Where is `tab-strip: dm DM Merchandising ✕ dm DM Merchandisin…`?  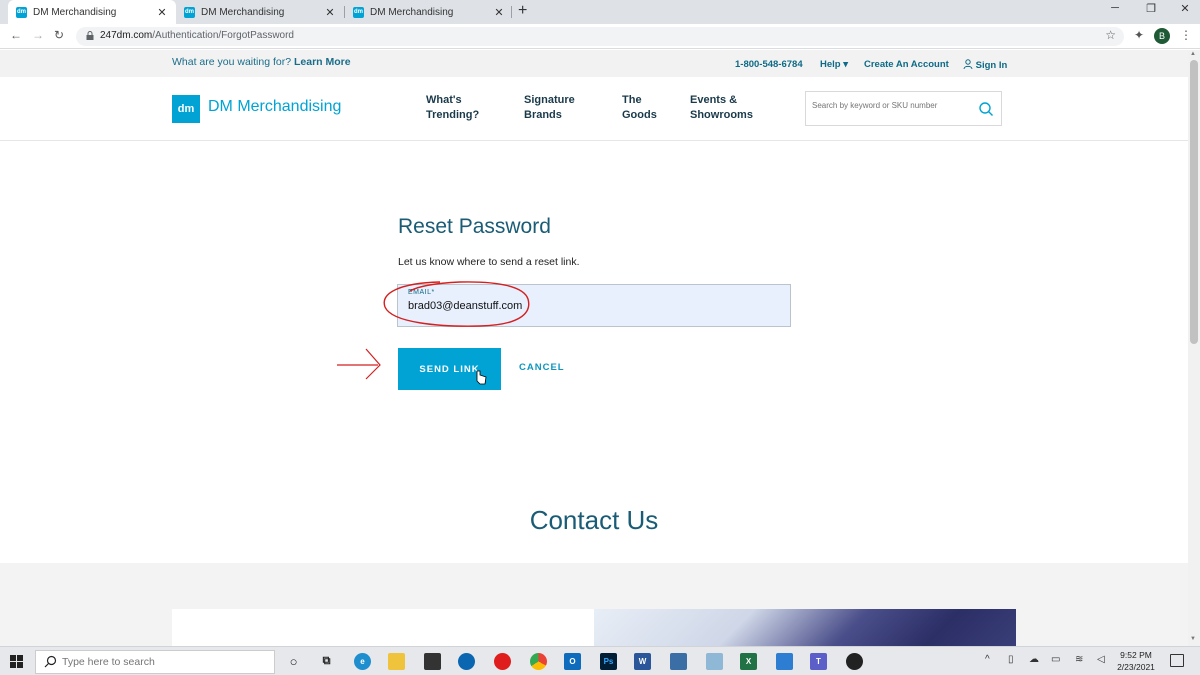 tab-strip: dm DM Merchandising ✕ dm DM Merchandisin… is located at coordinates (600, 12).